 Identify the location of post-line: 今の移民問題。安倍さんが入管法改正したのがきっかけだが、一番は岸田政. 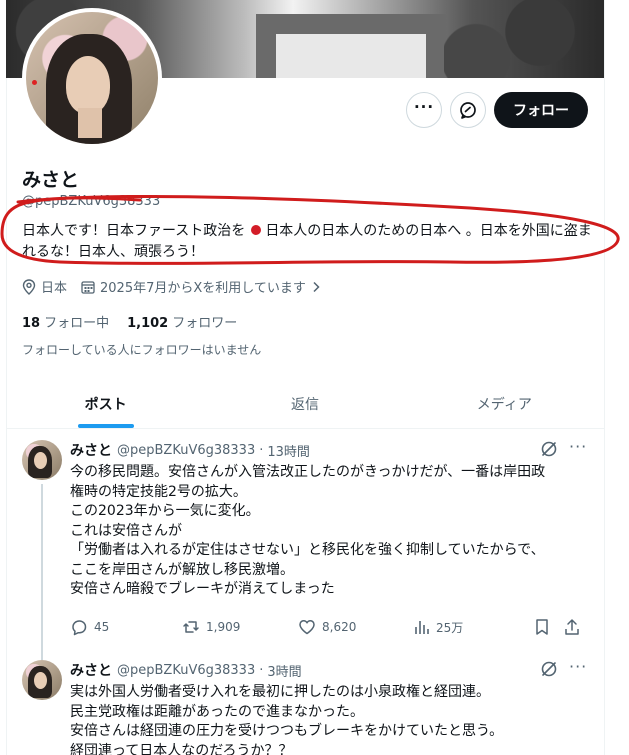
(308, 472).